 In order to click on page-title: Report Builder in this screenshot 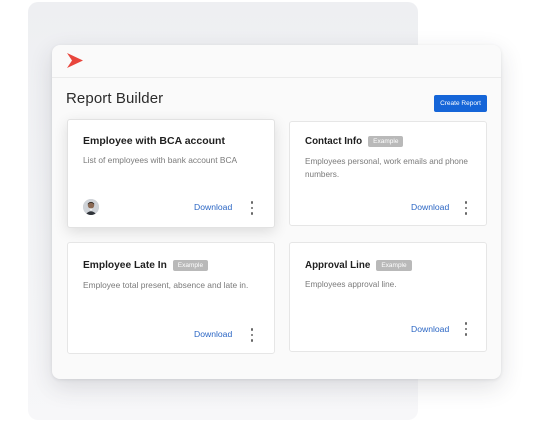, I will do `click(115, 98)`.